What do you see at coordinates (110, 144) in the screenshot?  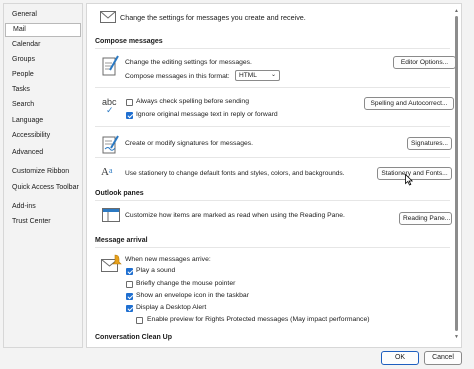 I see `signature-icon` at bounding box center [110, 144].